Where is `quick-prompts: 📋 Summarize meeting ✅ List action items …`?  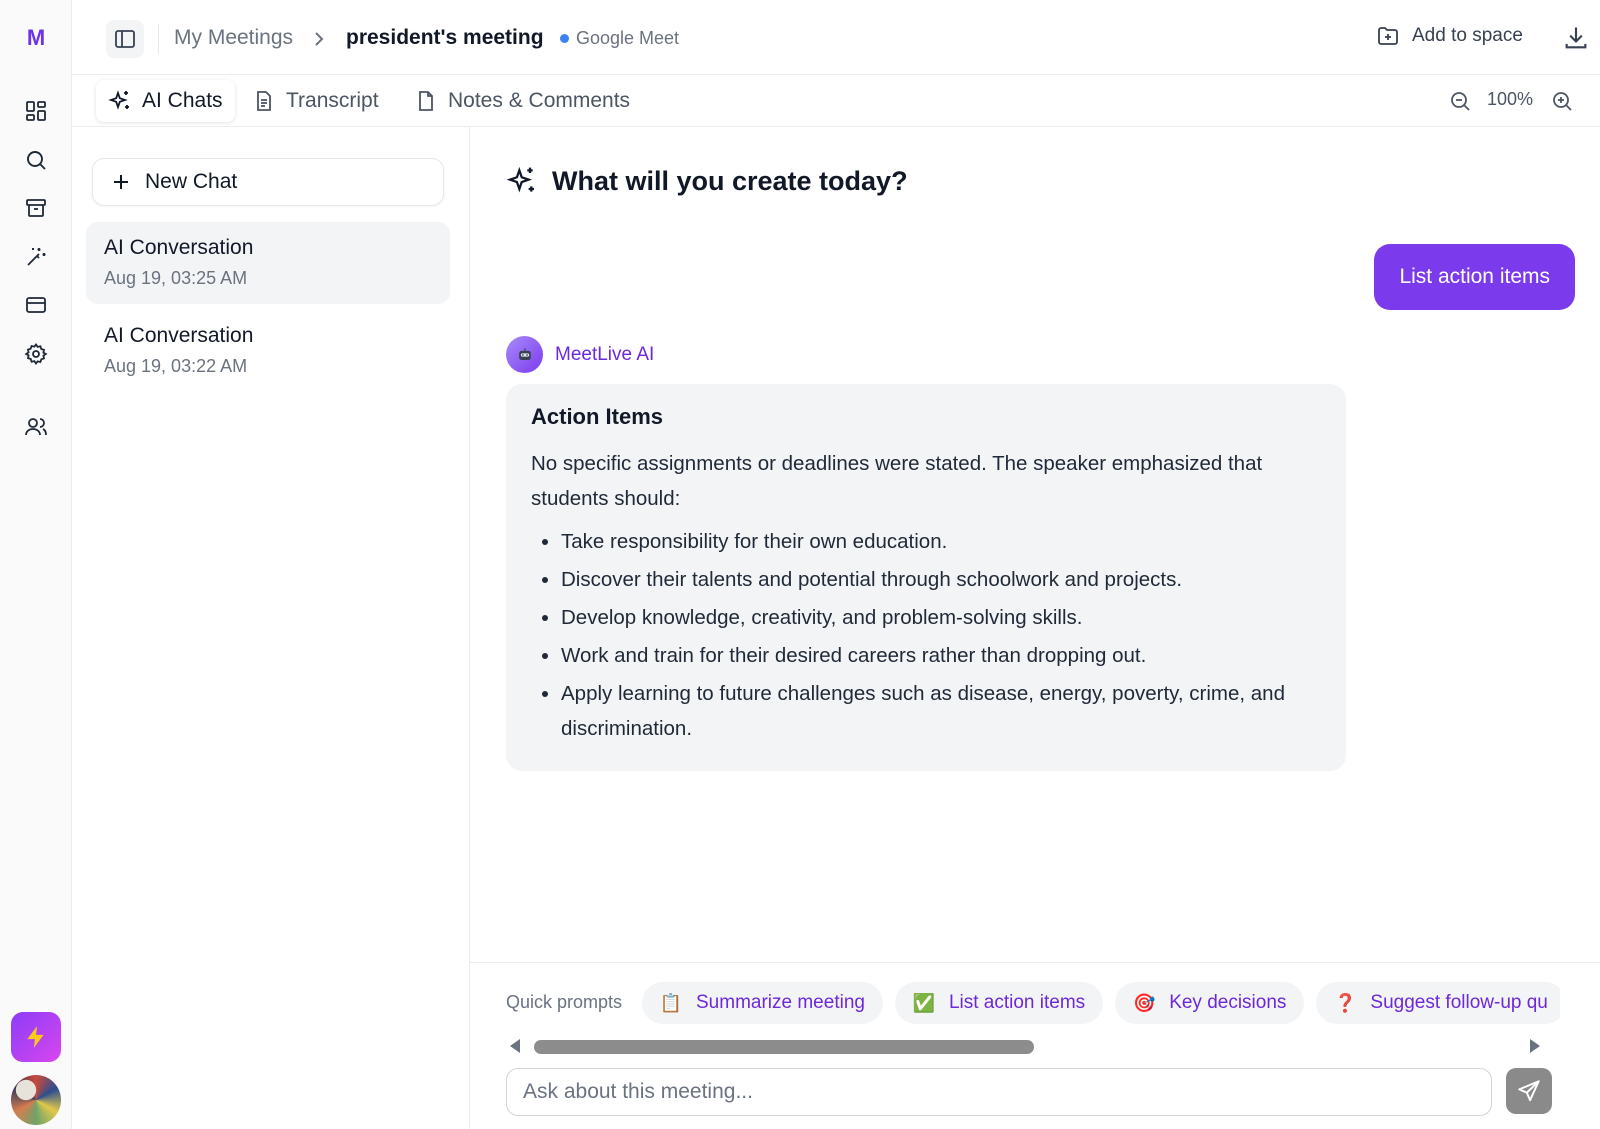
quick-prompts: 📋 Summarize meeting ✅ List action items … is located at coordinates (1101, 1003).